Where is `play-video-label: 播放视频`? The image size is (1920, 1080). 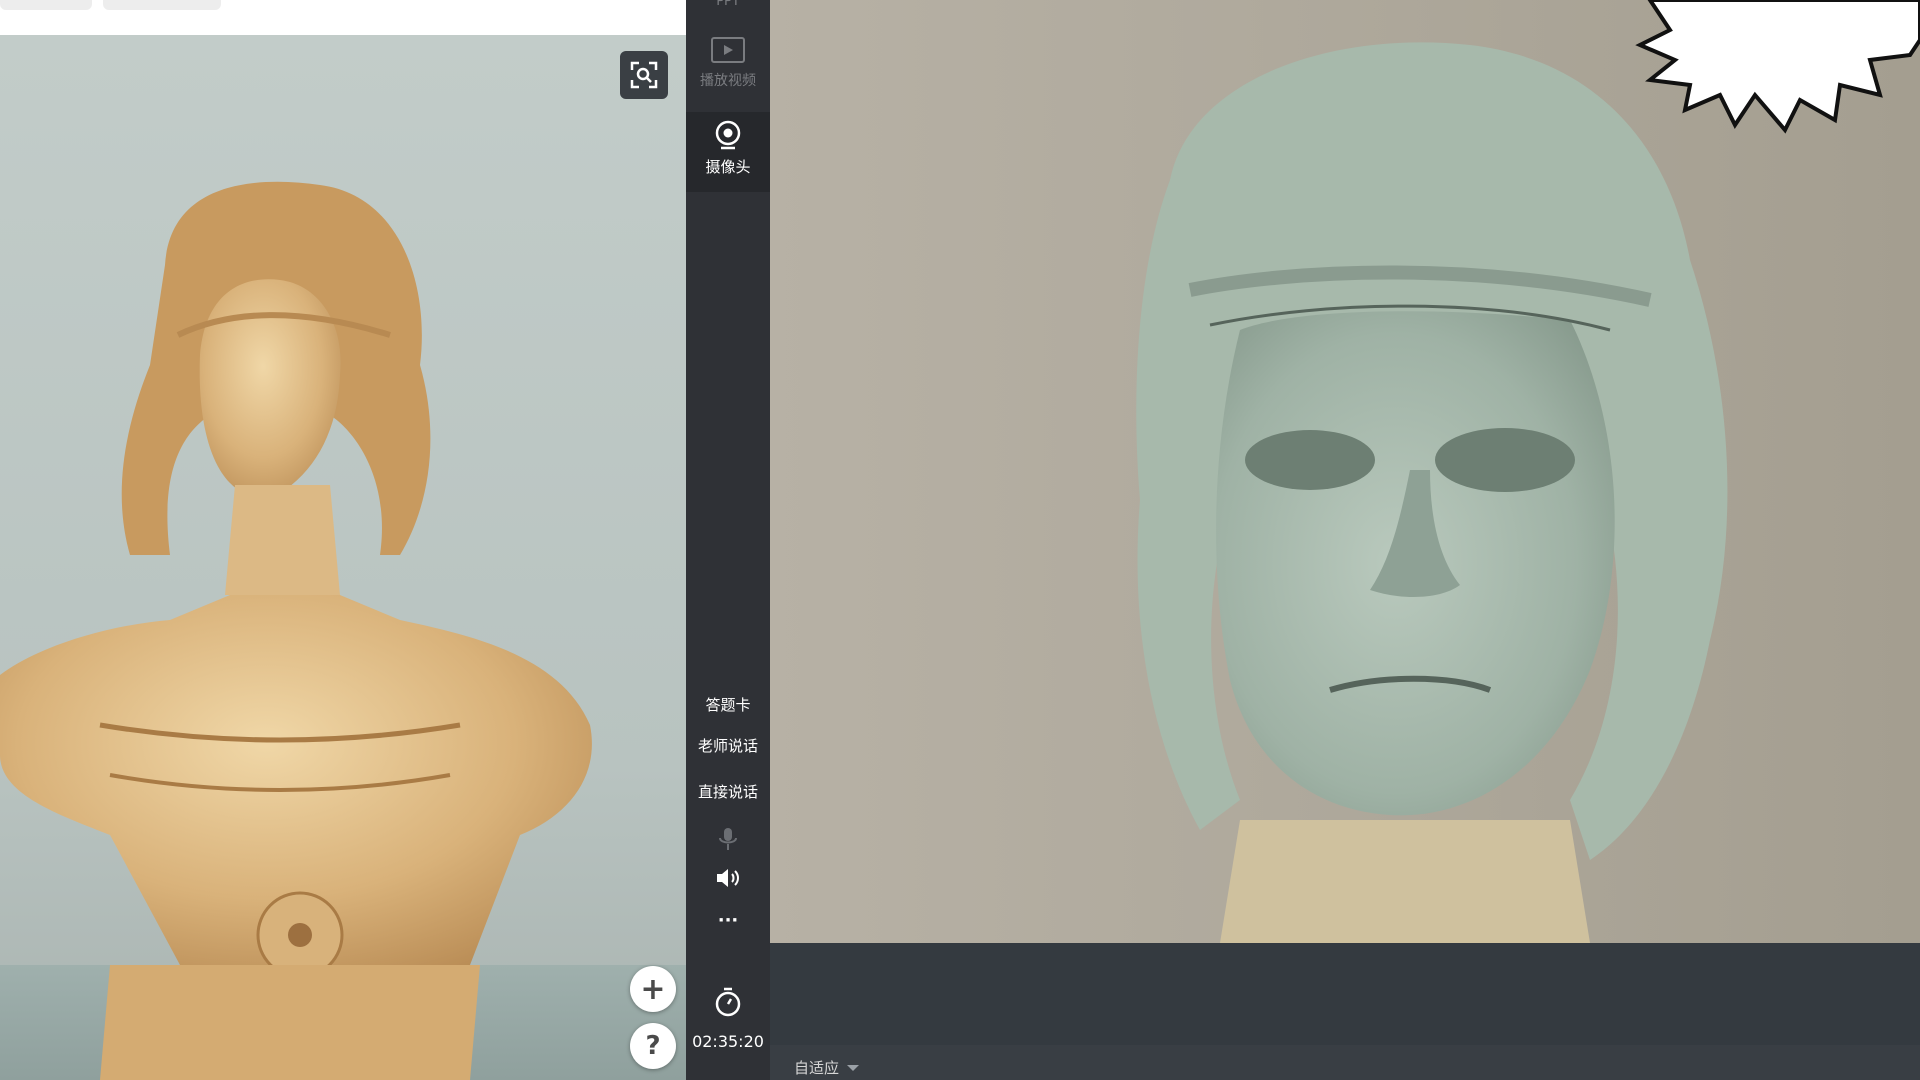 play-video-label: 播放视频 is located at coordinates (728, 81).